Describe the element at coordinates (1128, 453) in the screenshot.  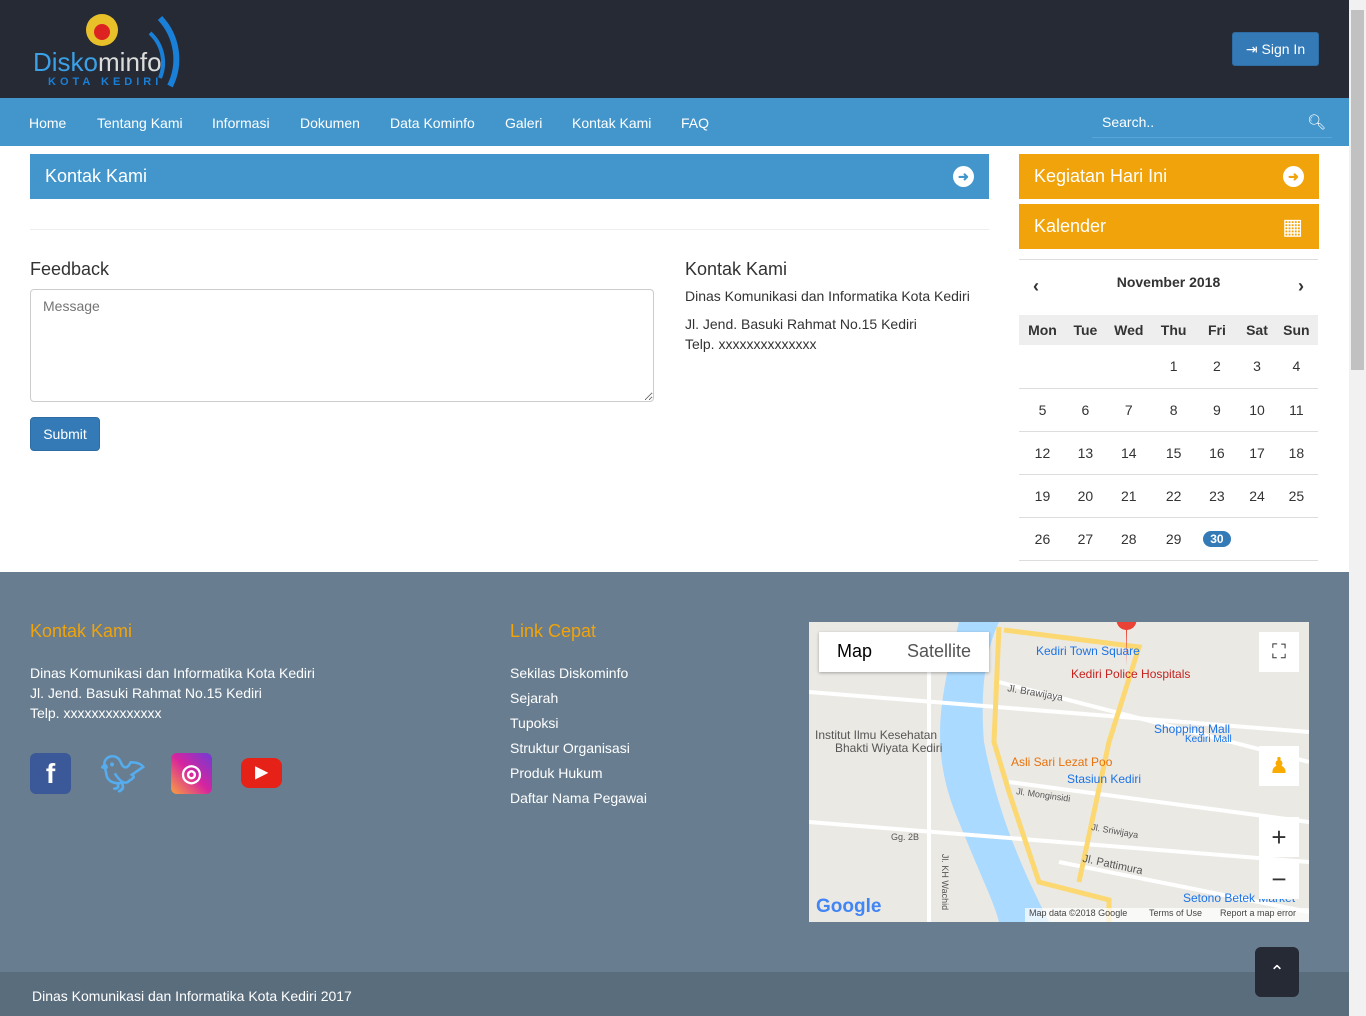
I see `calendar-day: 14` at that location.